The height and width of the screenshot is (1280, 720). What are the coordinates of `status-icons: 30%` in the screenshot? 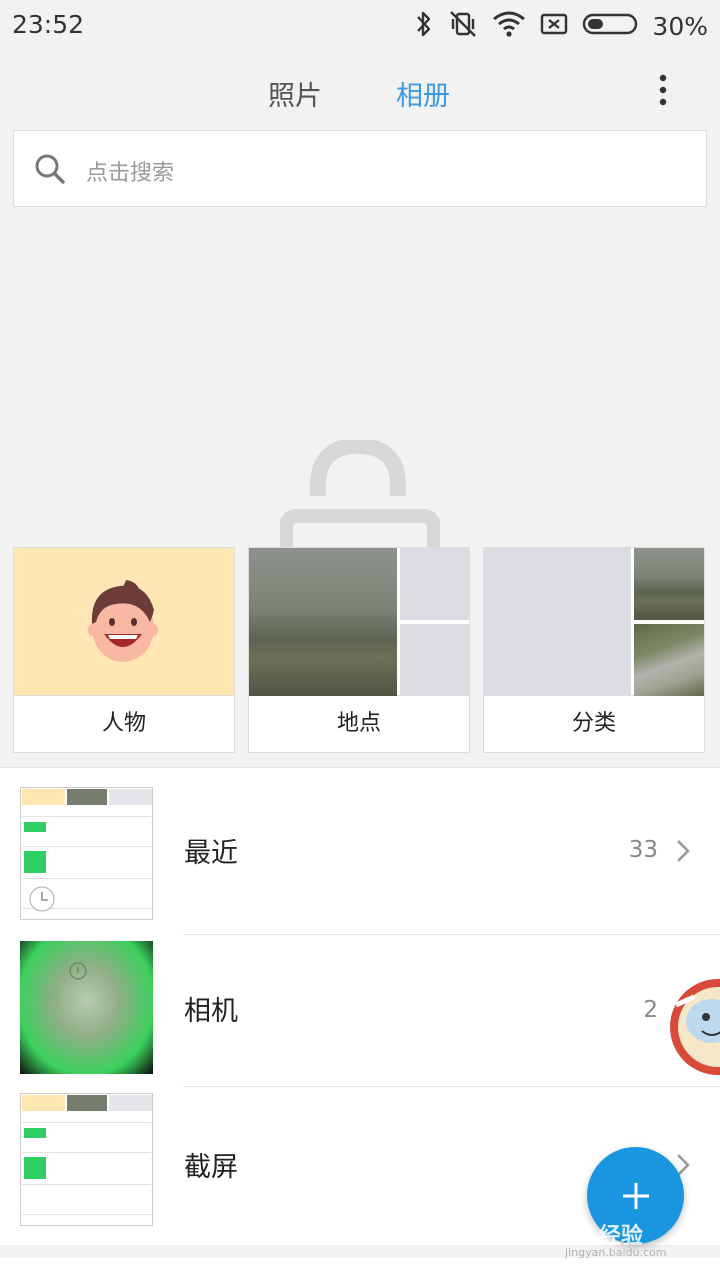 It's located at (561, 26).